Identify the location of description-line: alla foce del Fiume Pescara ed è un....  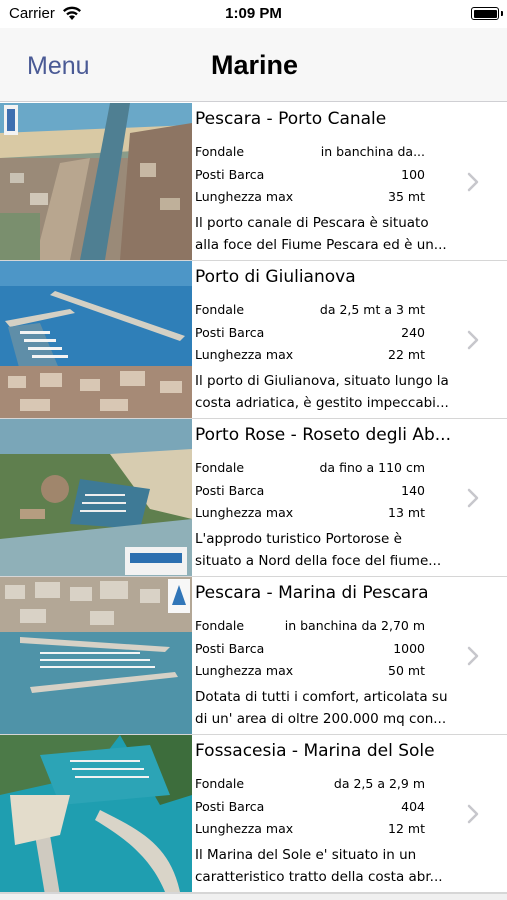
(321, 245).